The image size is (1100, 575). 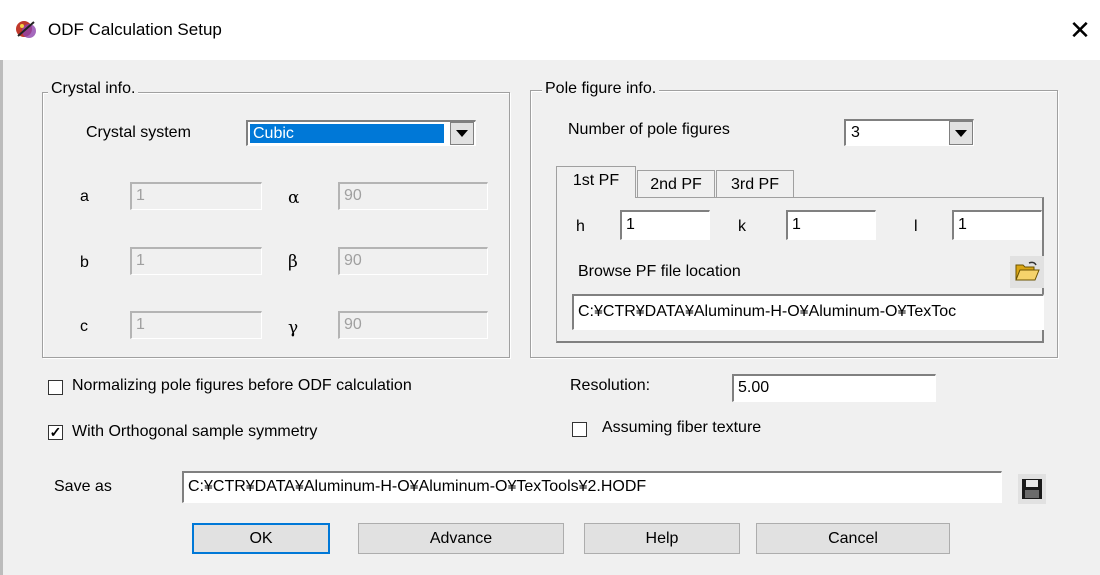 I want to click on fiber-texture-label: Assuming fiber texture, so click(x=682, y=427).